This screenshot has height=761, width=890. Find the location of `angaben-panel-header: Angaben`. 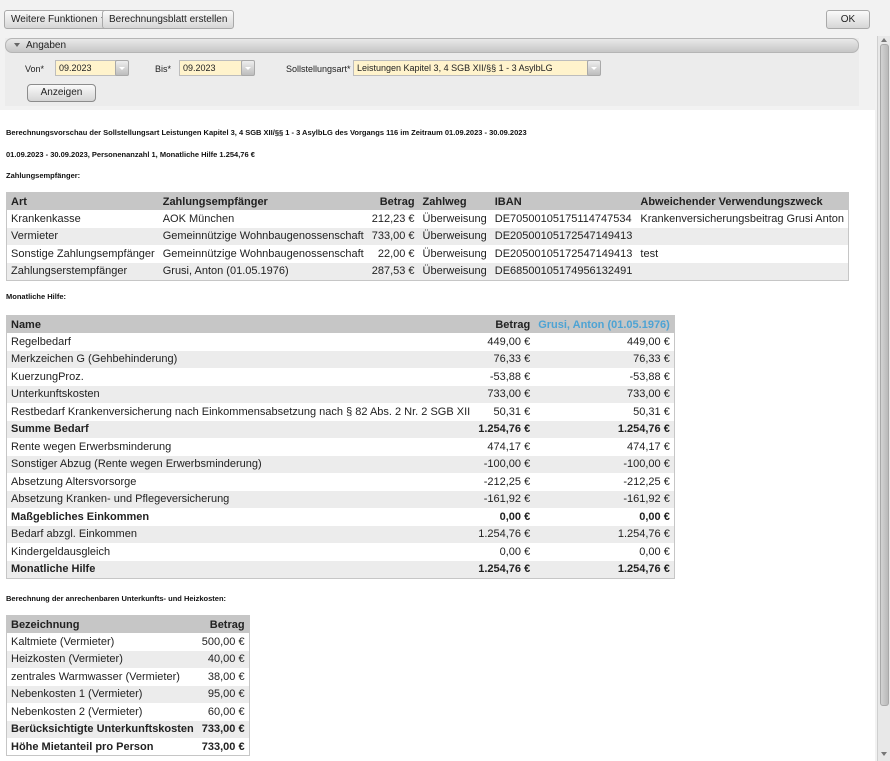

angaben-panel-header: Angaben is located at coordinates (432, 45).